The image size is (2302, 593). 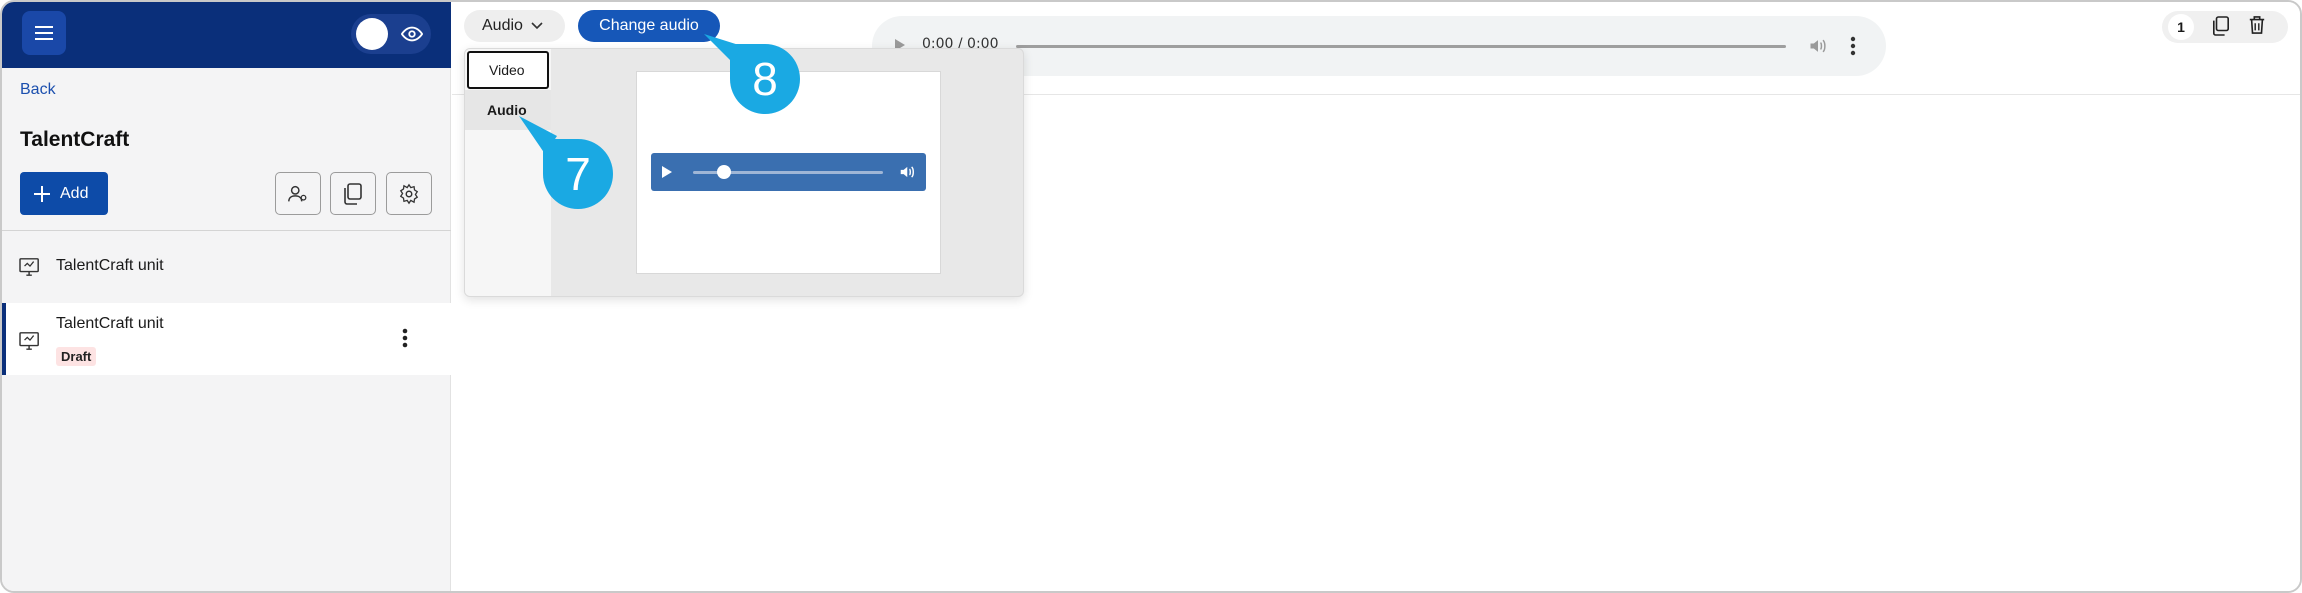 I want to click on change-audio-button: Change audio, so click(x=649, y=26).